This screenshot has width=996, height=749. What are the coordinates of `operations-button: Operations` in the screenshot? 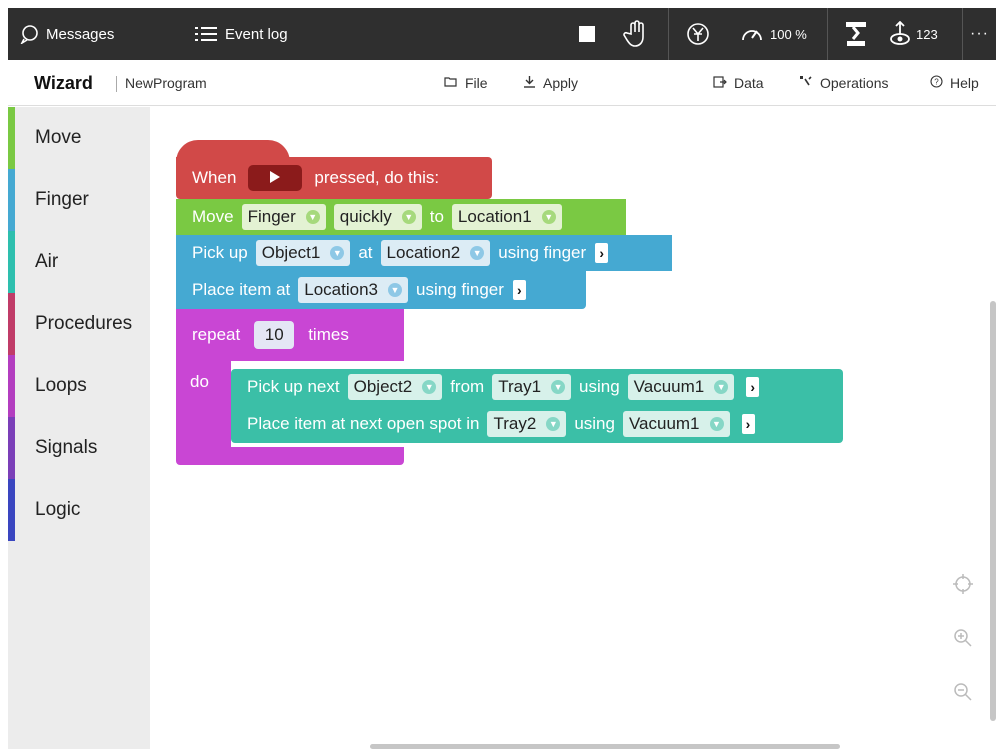 It's located at (843, 83).